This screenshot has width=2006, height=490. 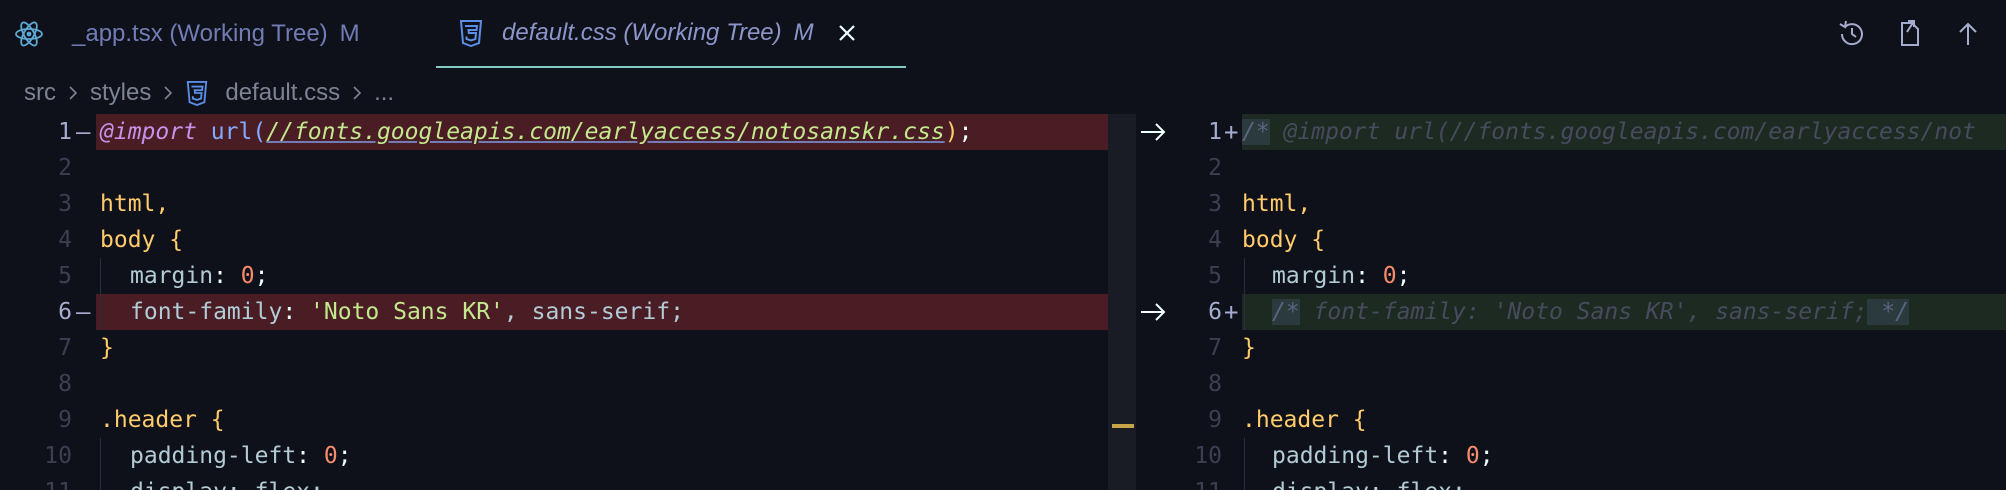 What do you see at coordinates (107, 348) in the screenshot?
I see `brace: }` at bounding box center [107, 348].